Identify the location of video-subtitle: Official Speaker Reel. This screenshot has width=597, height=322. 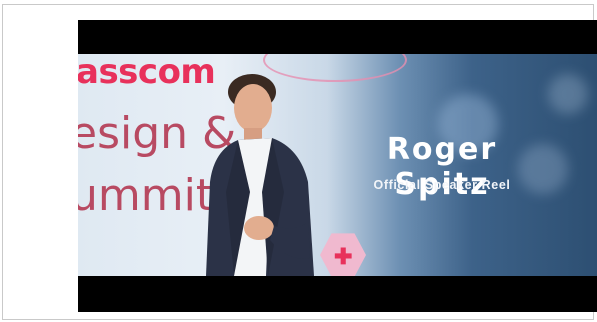
(442, 185).